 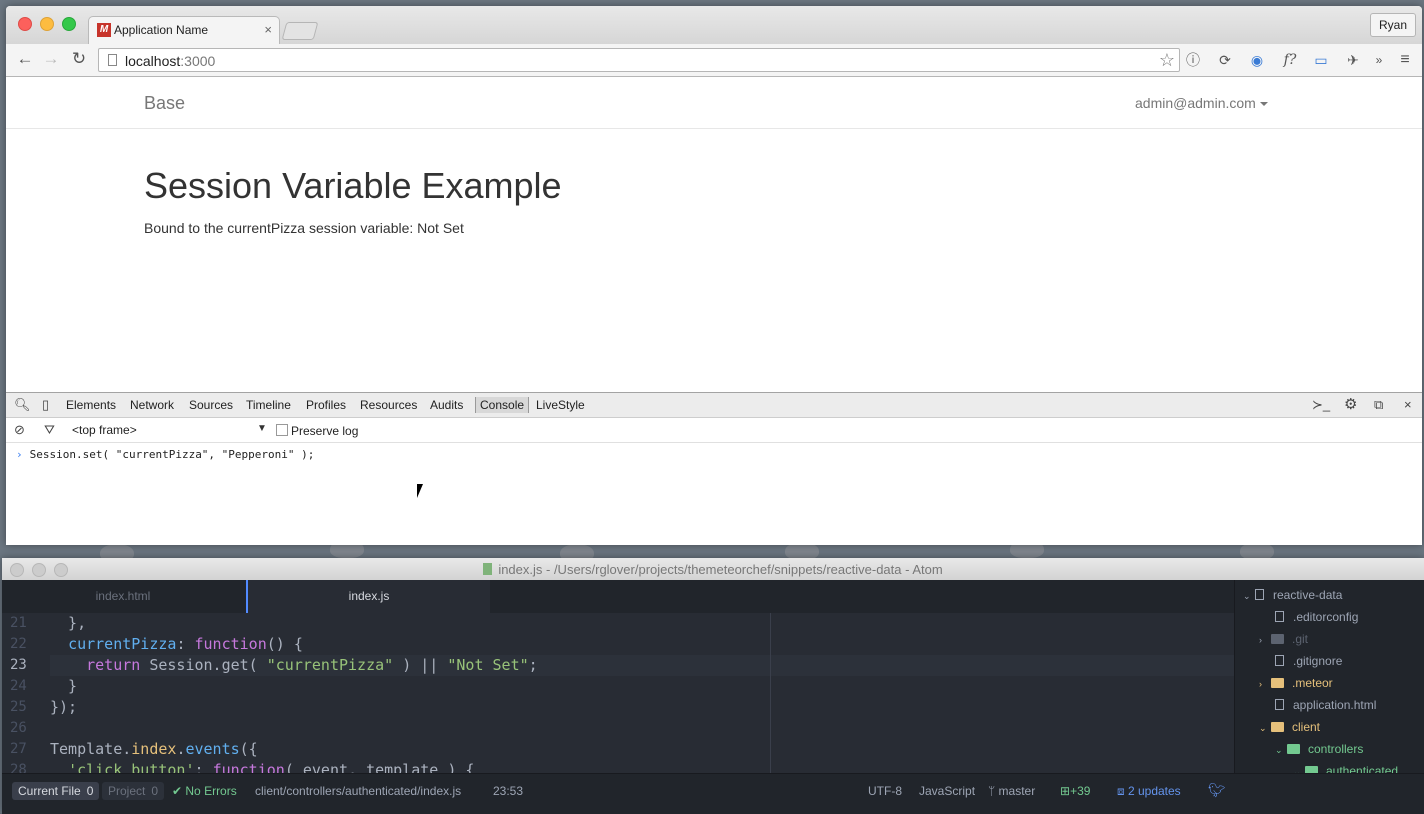 I want to click on folder-icon, so click(x=1277, y=639).